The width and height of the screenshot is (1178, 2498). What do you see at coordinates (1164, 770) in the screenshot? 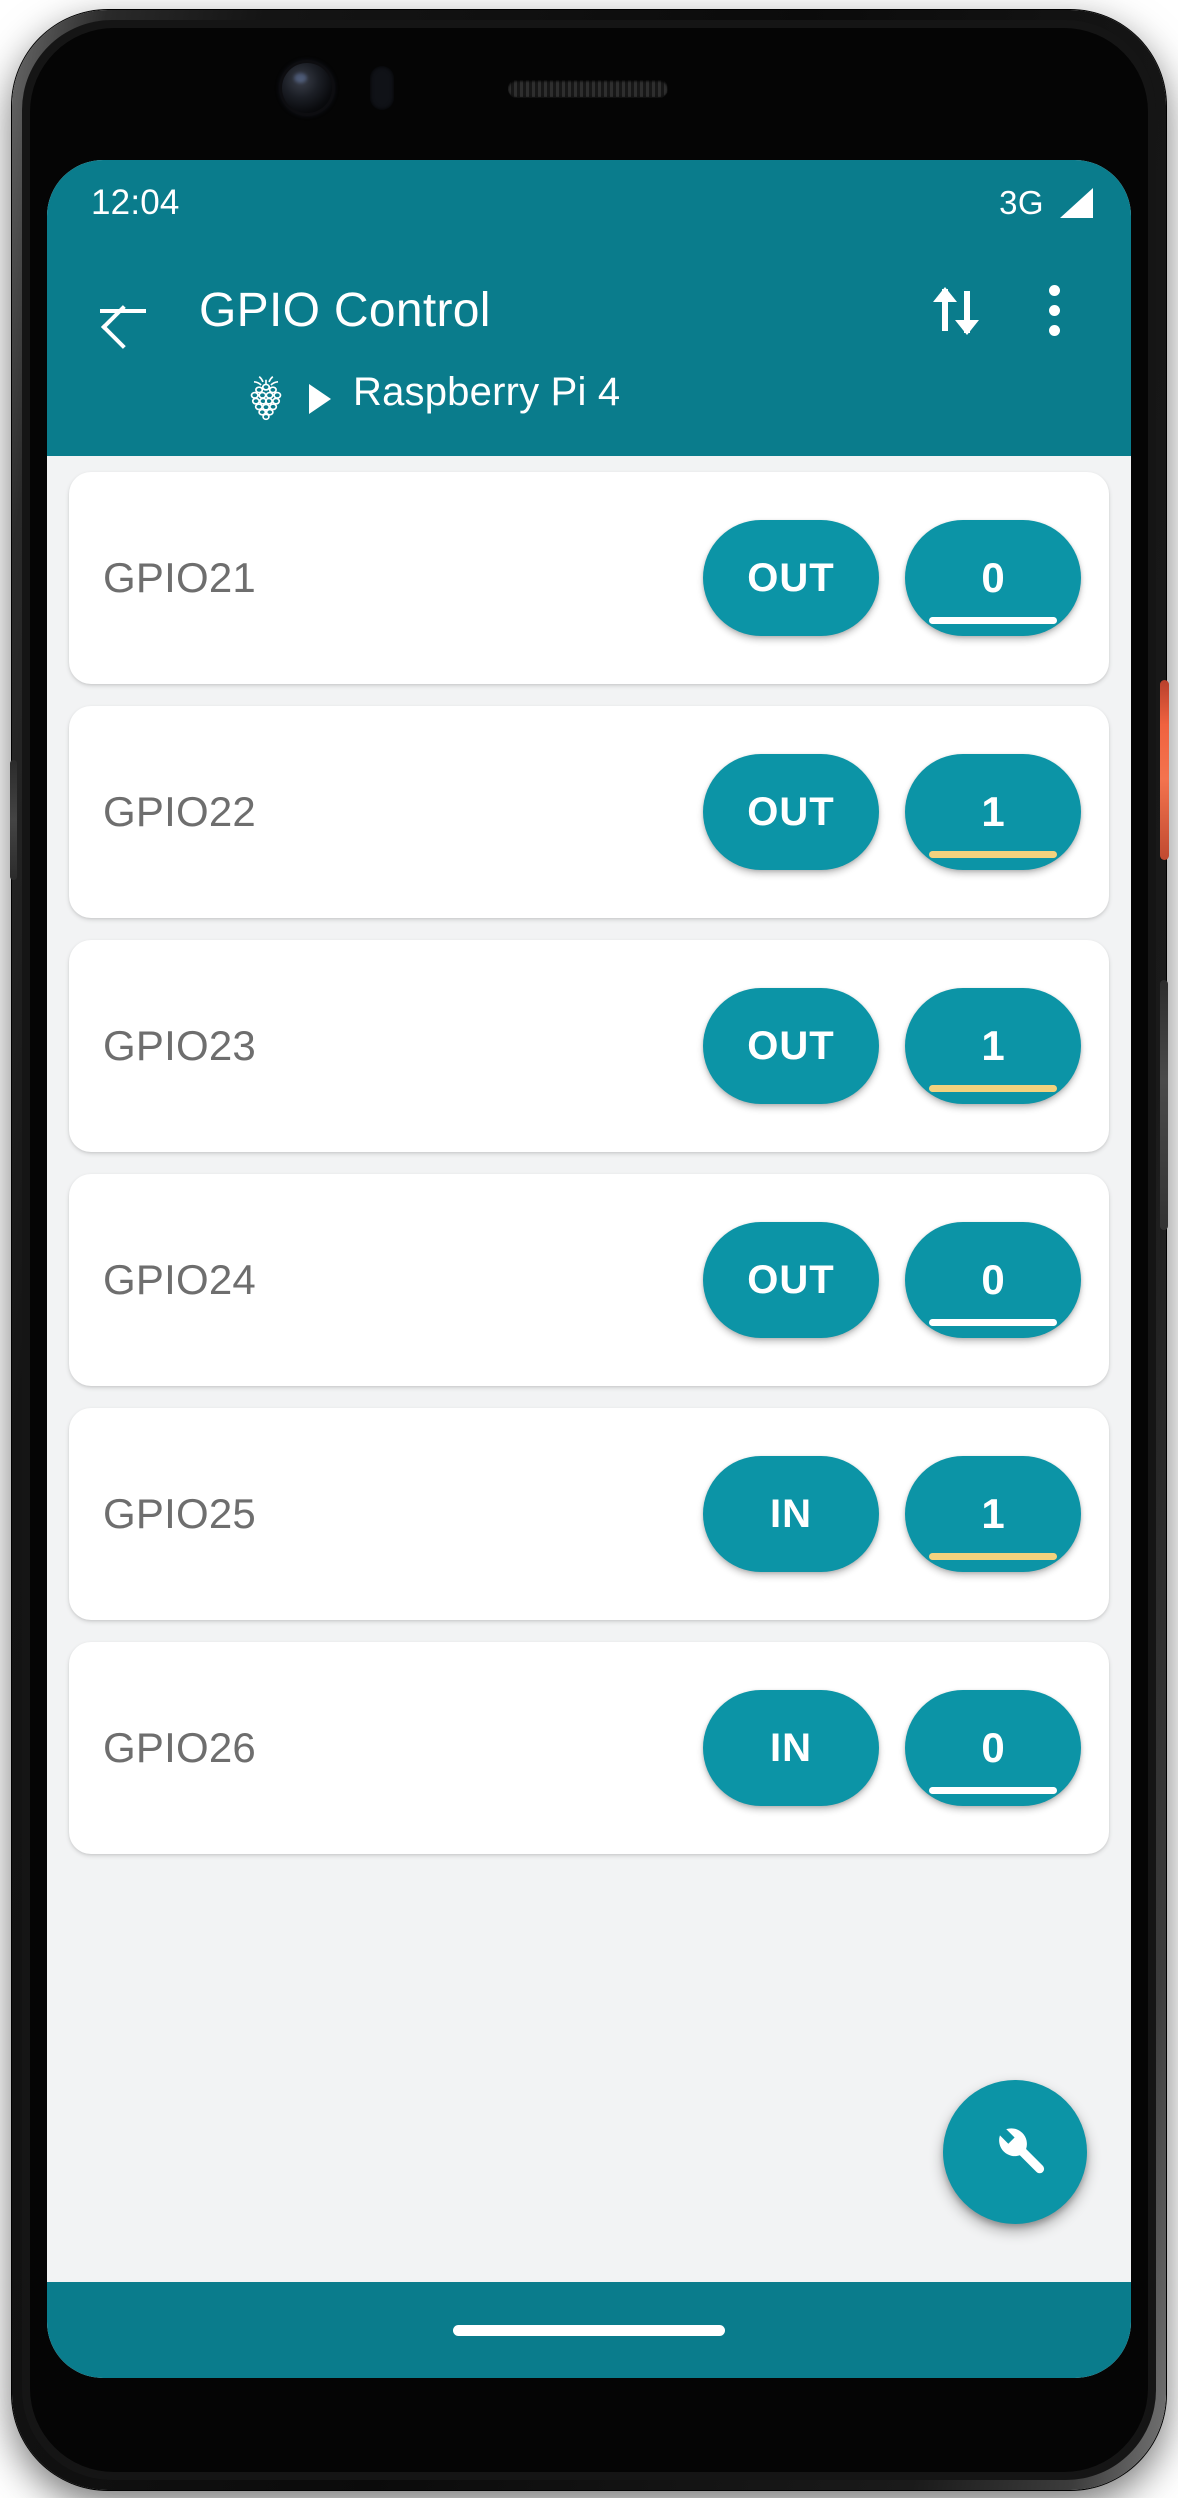
I see `power-button` at bounding box center [1164, 770].